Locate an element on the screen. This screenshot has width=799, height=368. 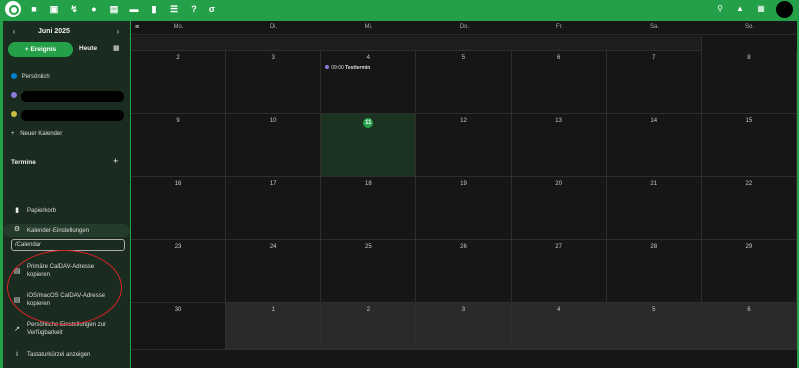
today-button: Heute is located at coordinates (88, 48).